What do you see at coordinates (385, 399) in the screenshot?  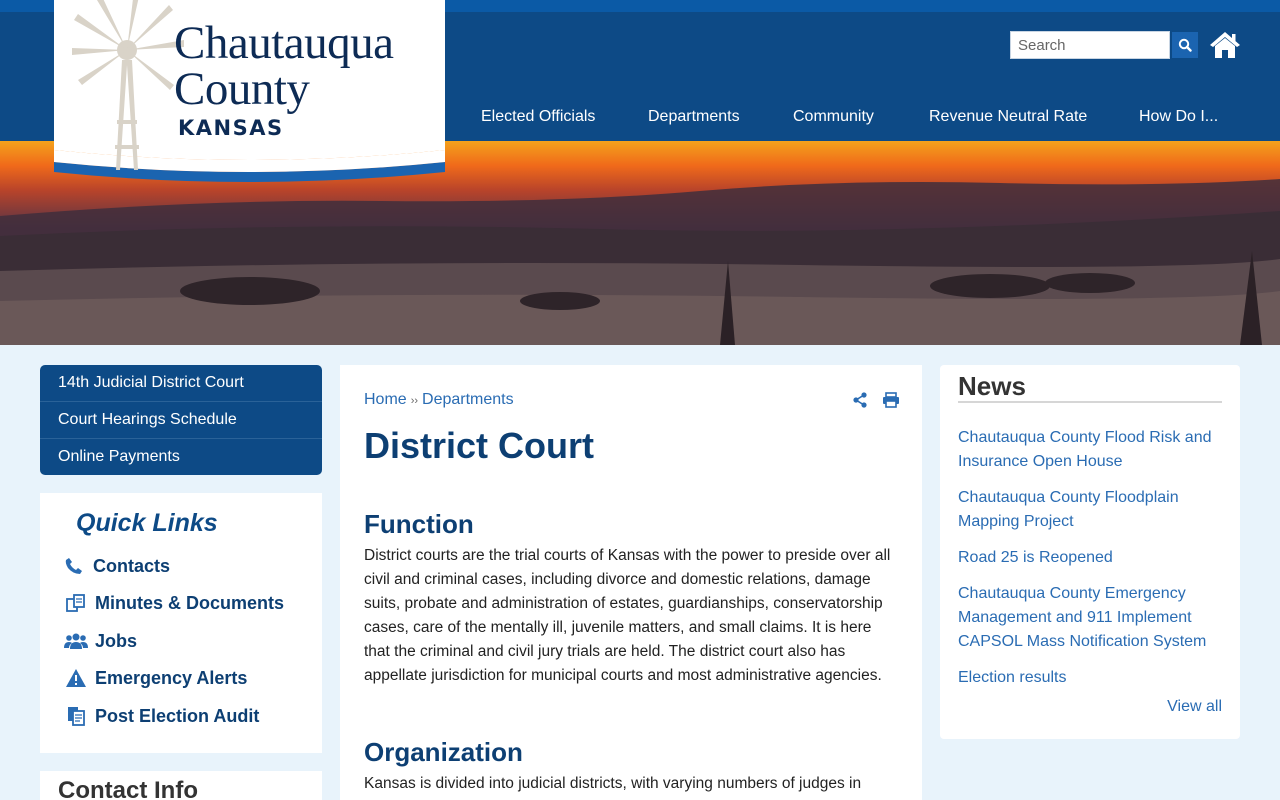 I see `breadcrumb-home: Home` at bounding box center [385, 399].